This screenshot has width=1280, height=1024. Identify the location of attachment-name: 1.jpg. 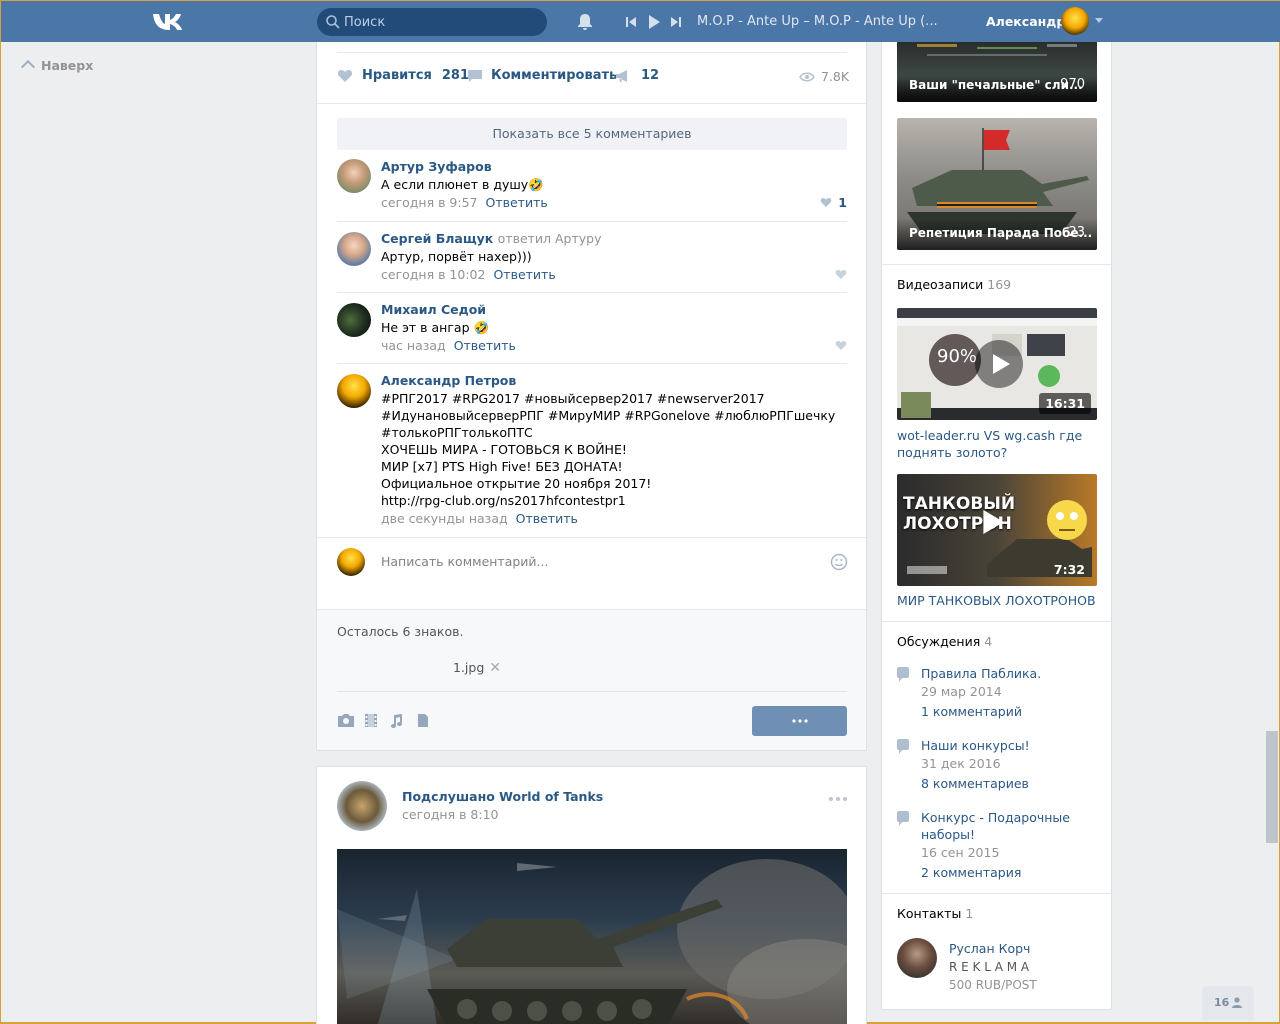
(469, 667).